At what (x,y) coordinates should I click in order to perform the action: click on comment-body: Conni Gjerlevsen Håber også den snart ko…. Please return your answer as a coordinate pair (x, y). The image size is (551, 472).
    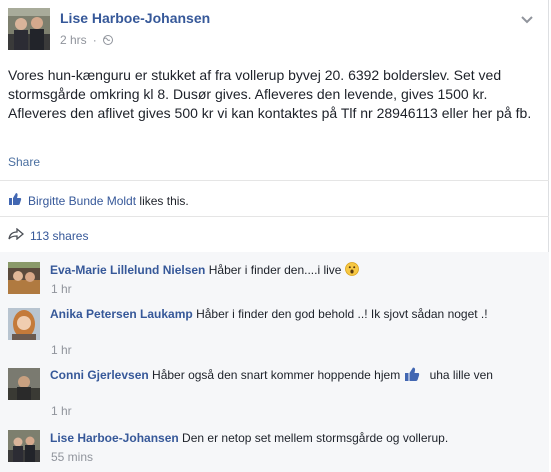
    Looking at the image, I should click on (290, 375).